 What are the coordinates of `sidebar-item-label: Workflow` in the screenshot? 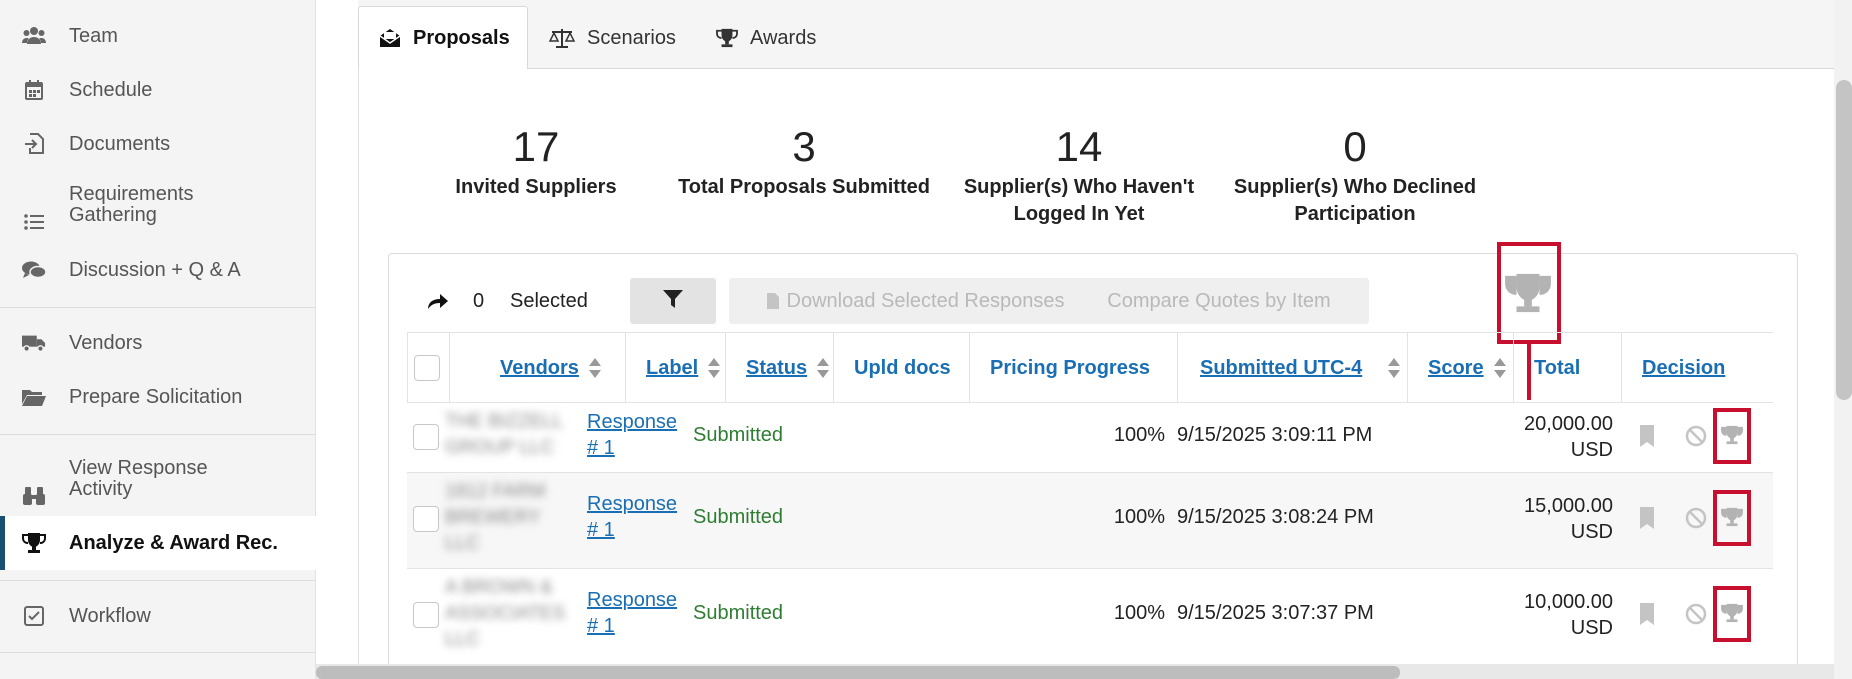 It's located at (110, 615).